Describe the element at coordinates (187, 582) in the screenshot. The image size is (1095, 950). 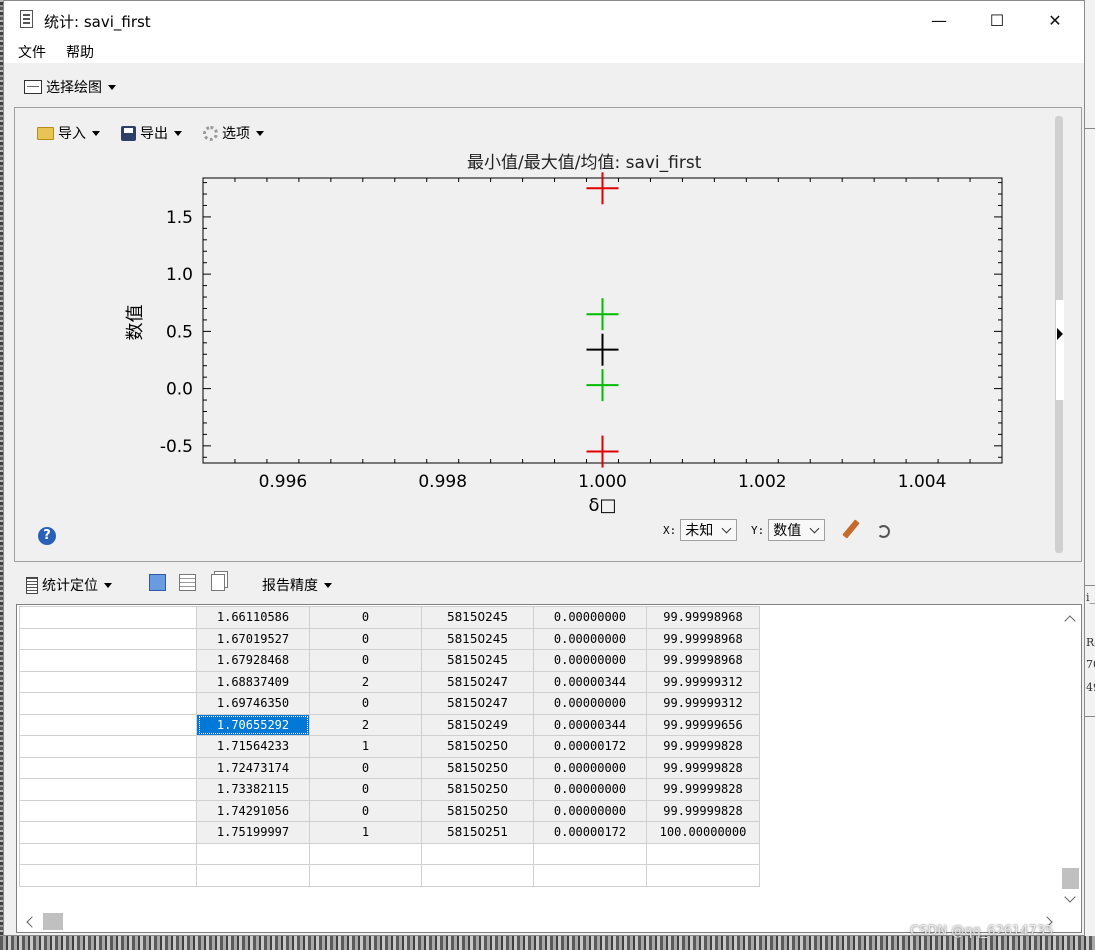
I see `view-table-button` at that location.